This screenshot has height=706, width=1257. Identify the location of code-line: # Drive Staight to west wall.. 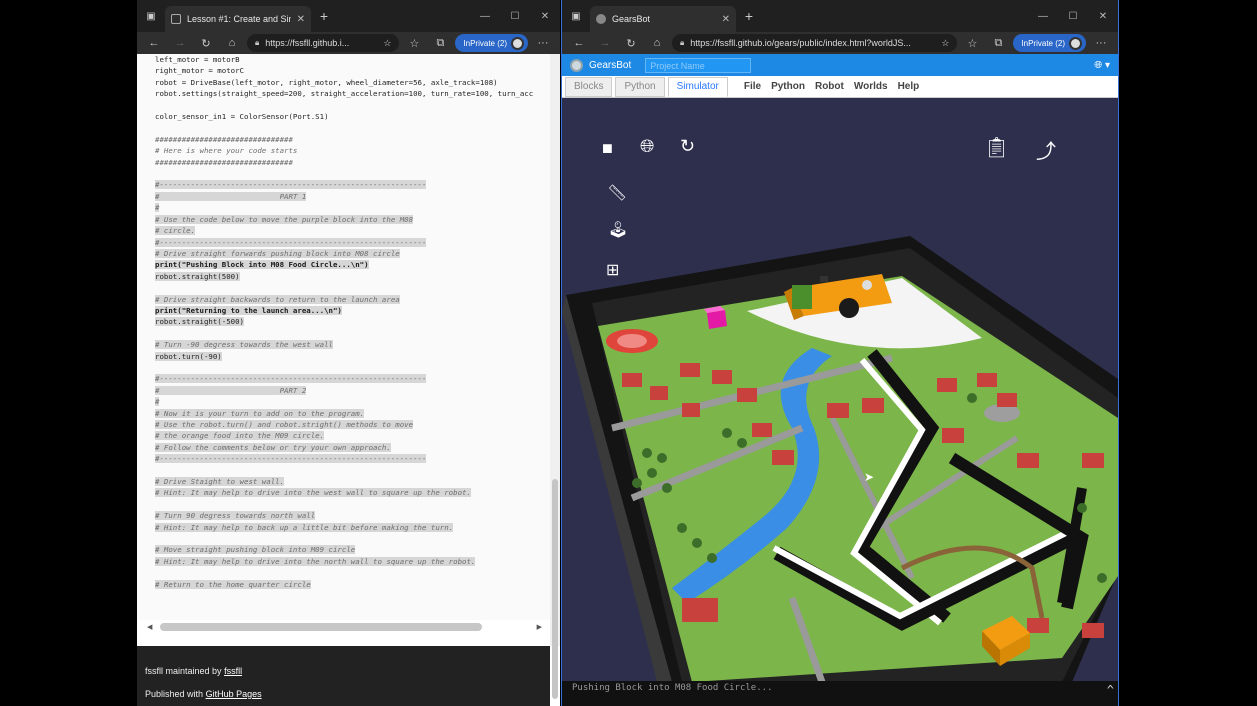
(220, 482).